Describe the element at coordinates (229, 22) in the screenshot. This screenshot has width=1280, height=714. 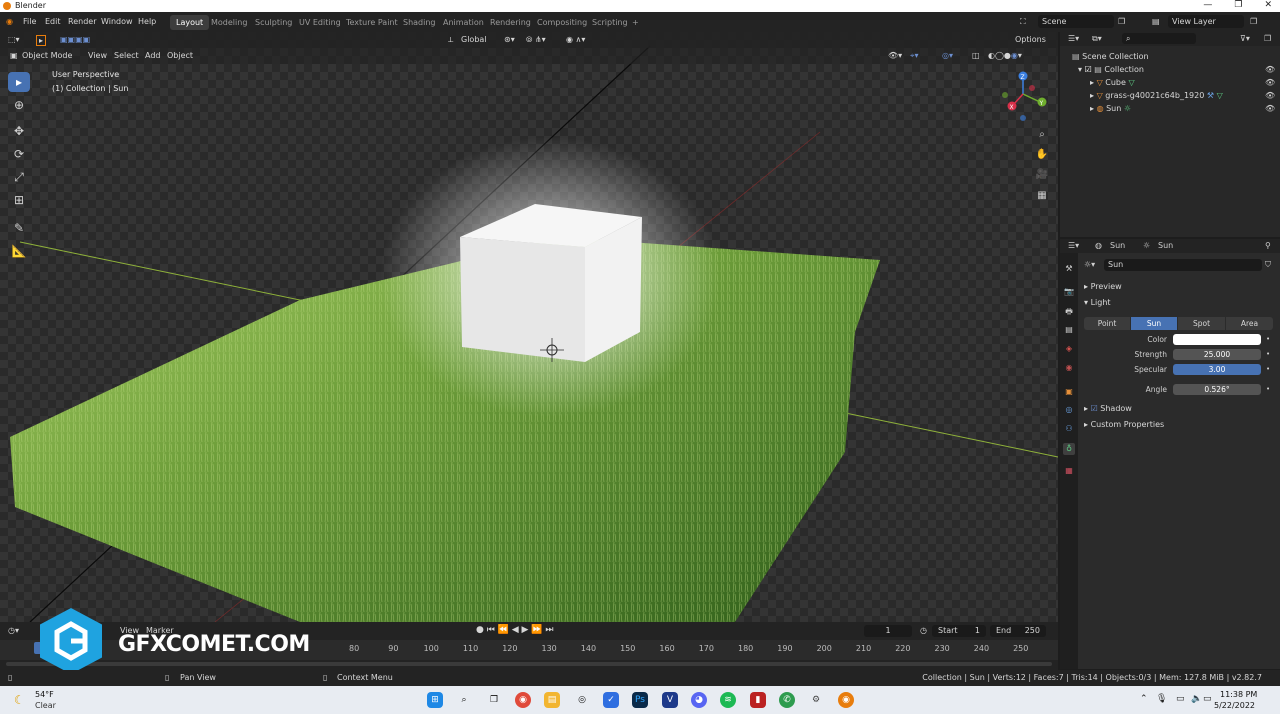
I see `tab-modeling: Modeling` at that location.